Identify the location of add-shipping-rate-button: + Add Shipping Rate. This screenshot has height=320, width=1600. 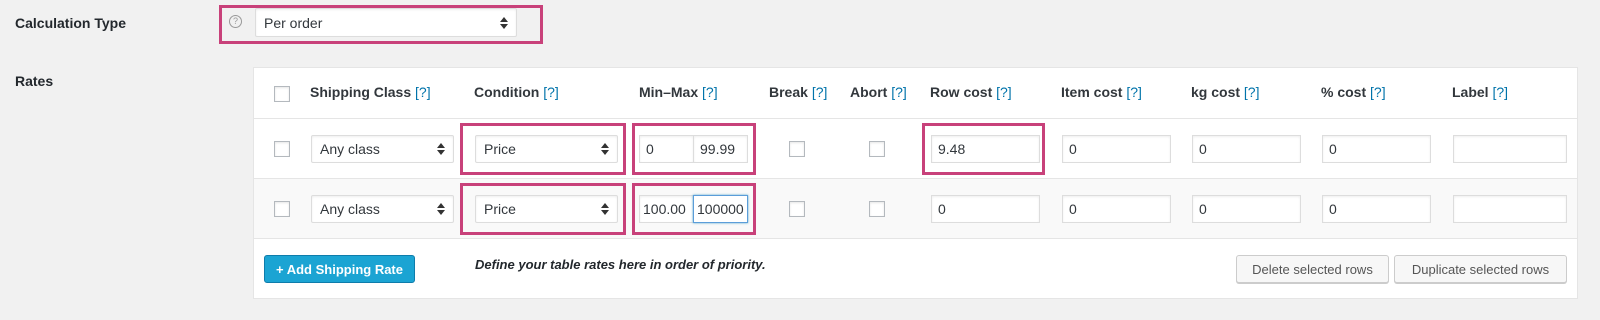
(339, 269).